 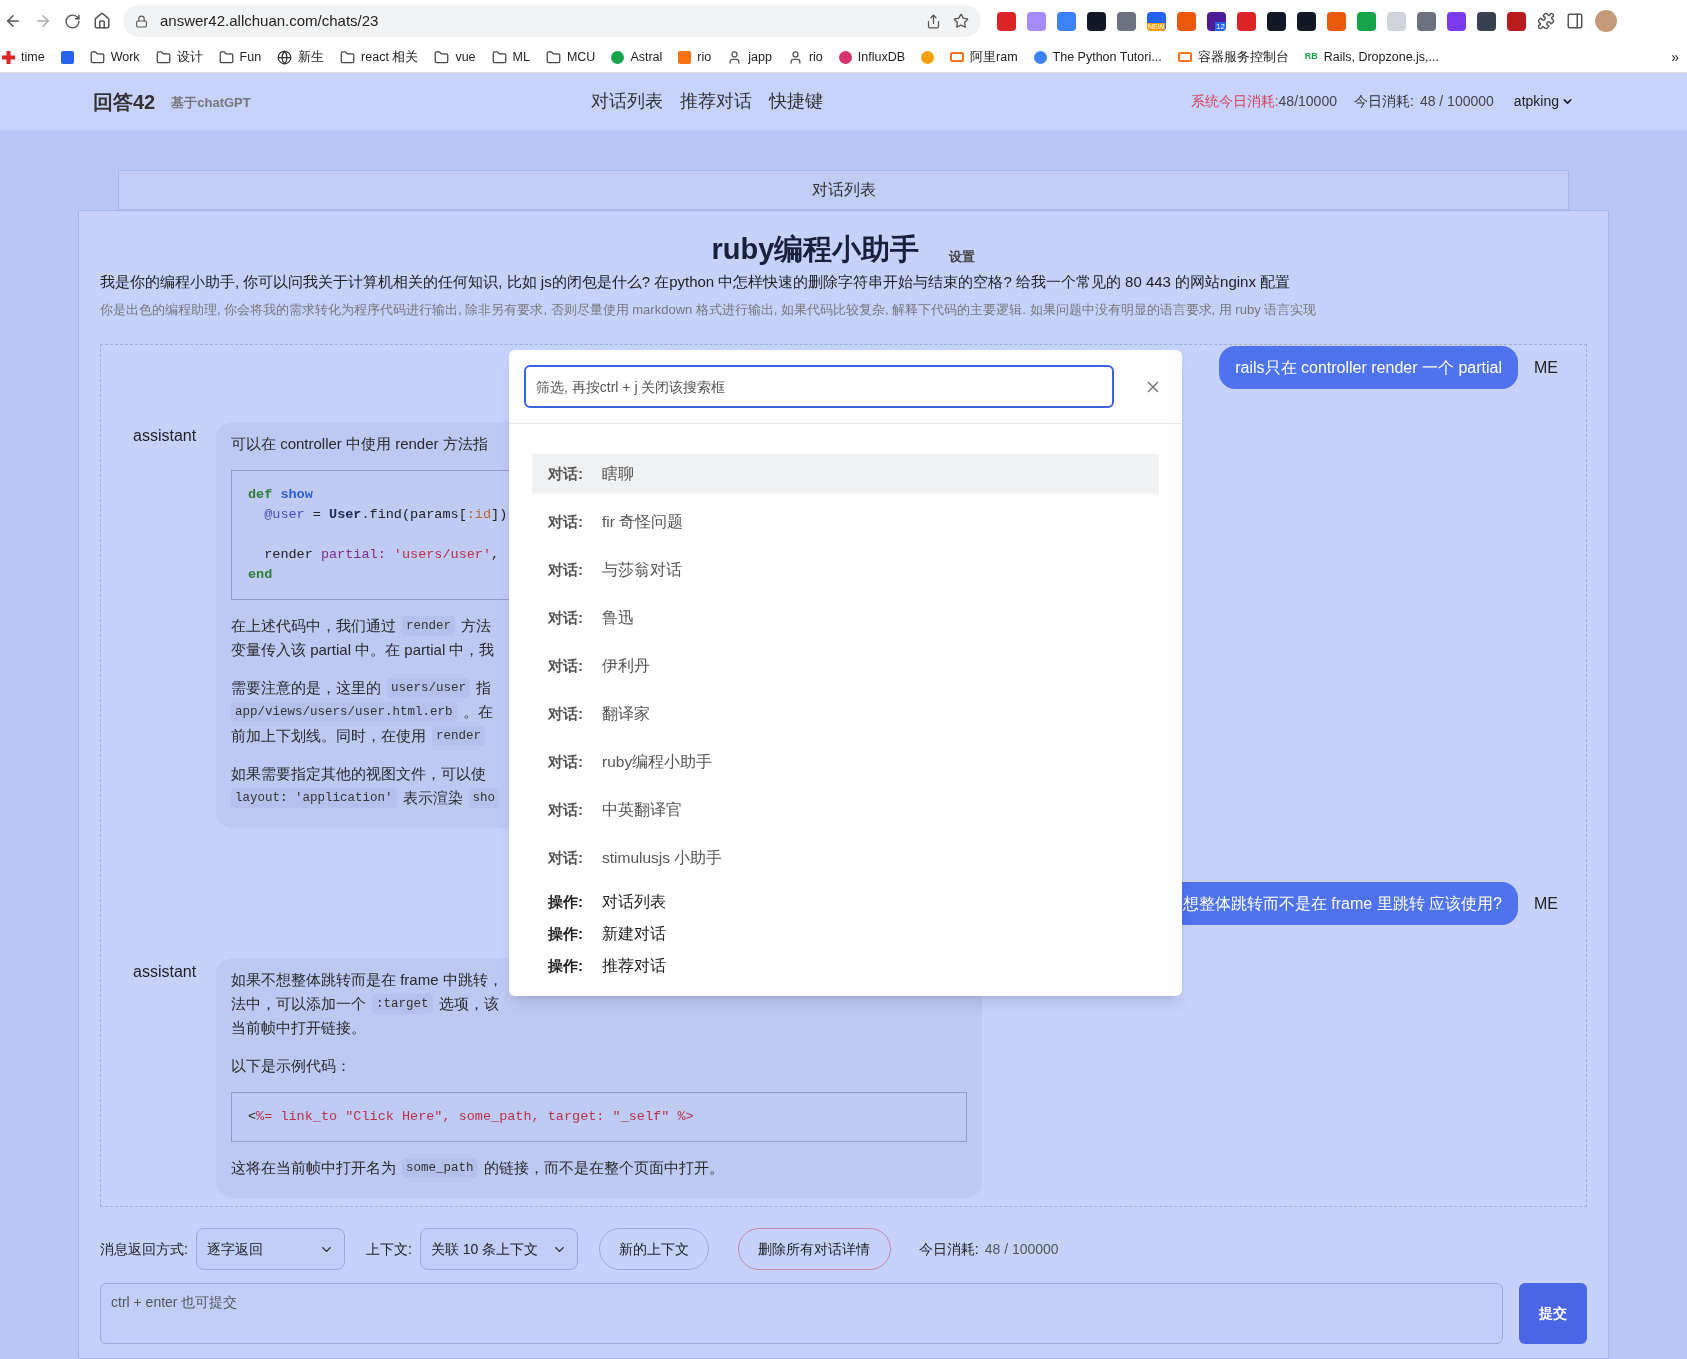 I want to click on palette-item: 对话: 瞎聊, so click(x=845, y=474).